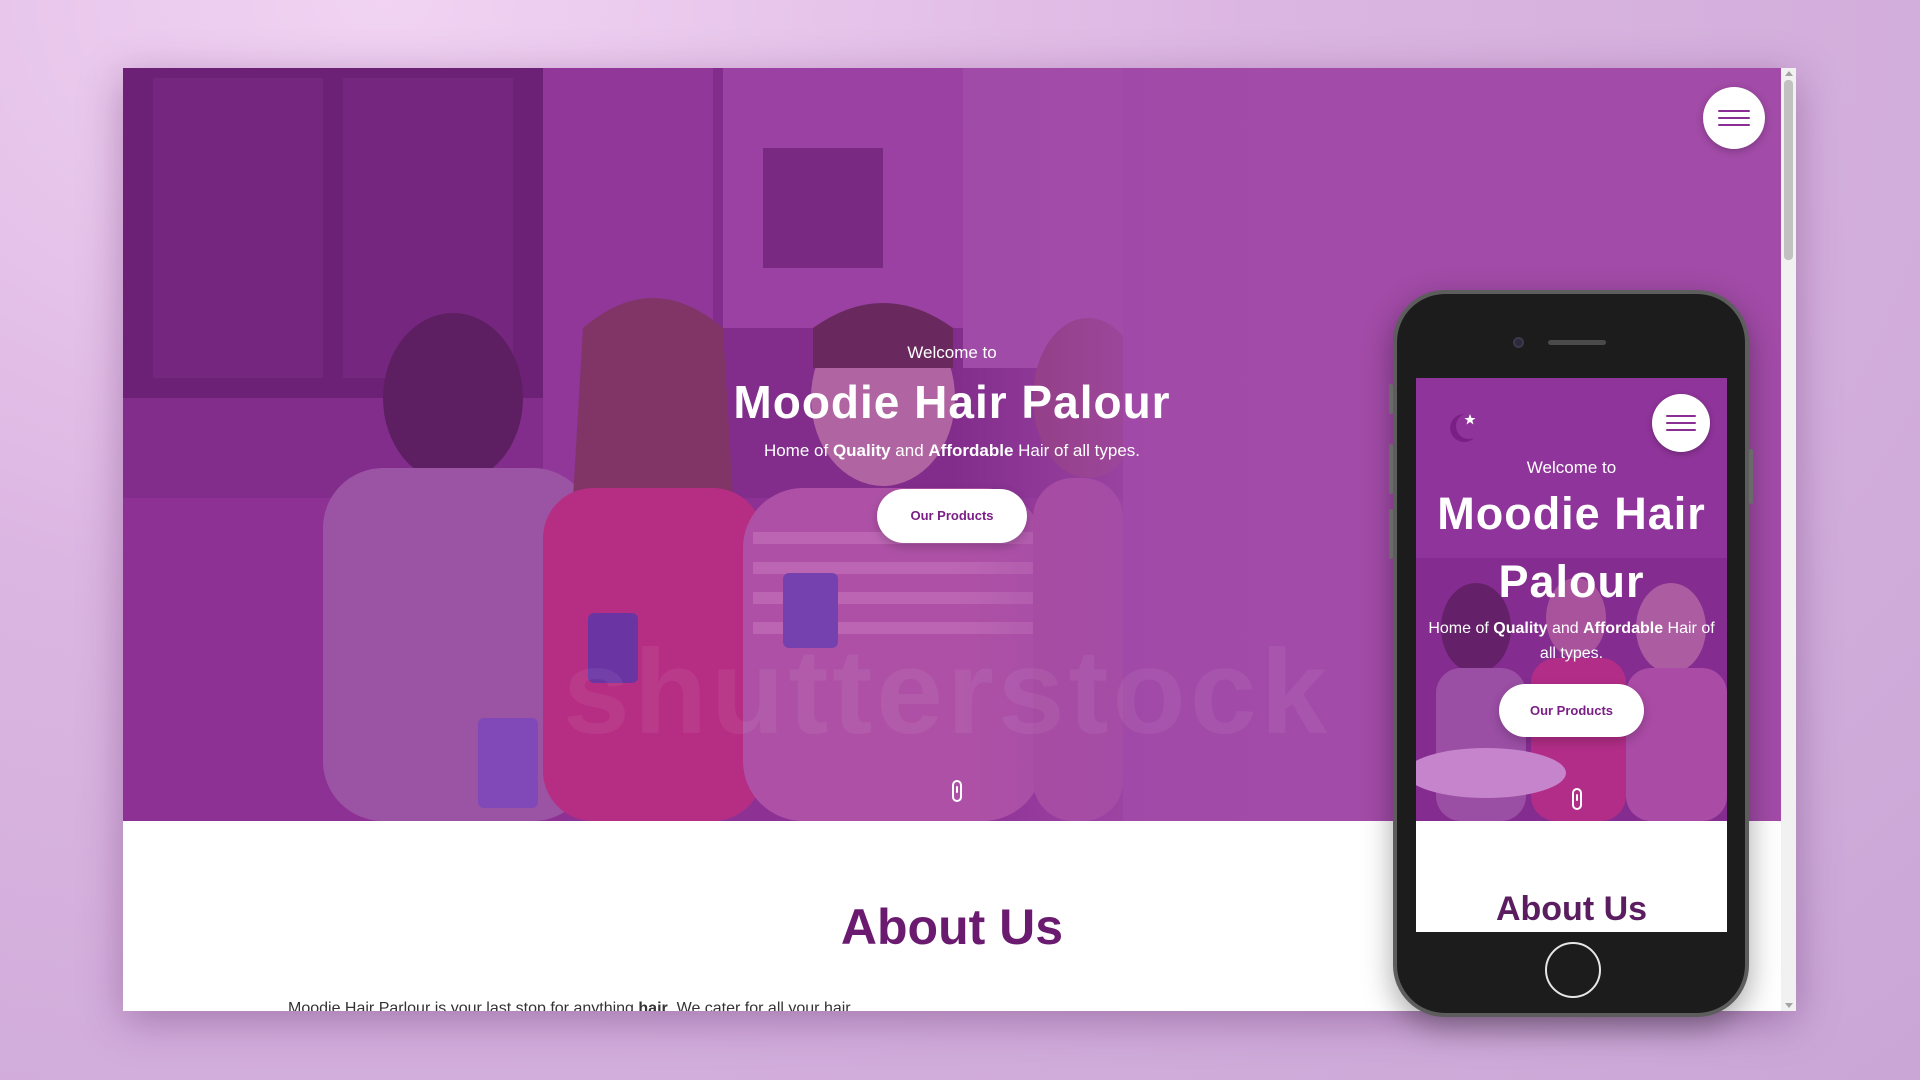 Image resolution: width=1920 pixels, height=1080 pixels. What do you see at coordinates (1573, 970) in the screenshot?
I see `phone-home-button` at bounding box center [1573, 970].